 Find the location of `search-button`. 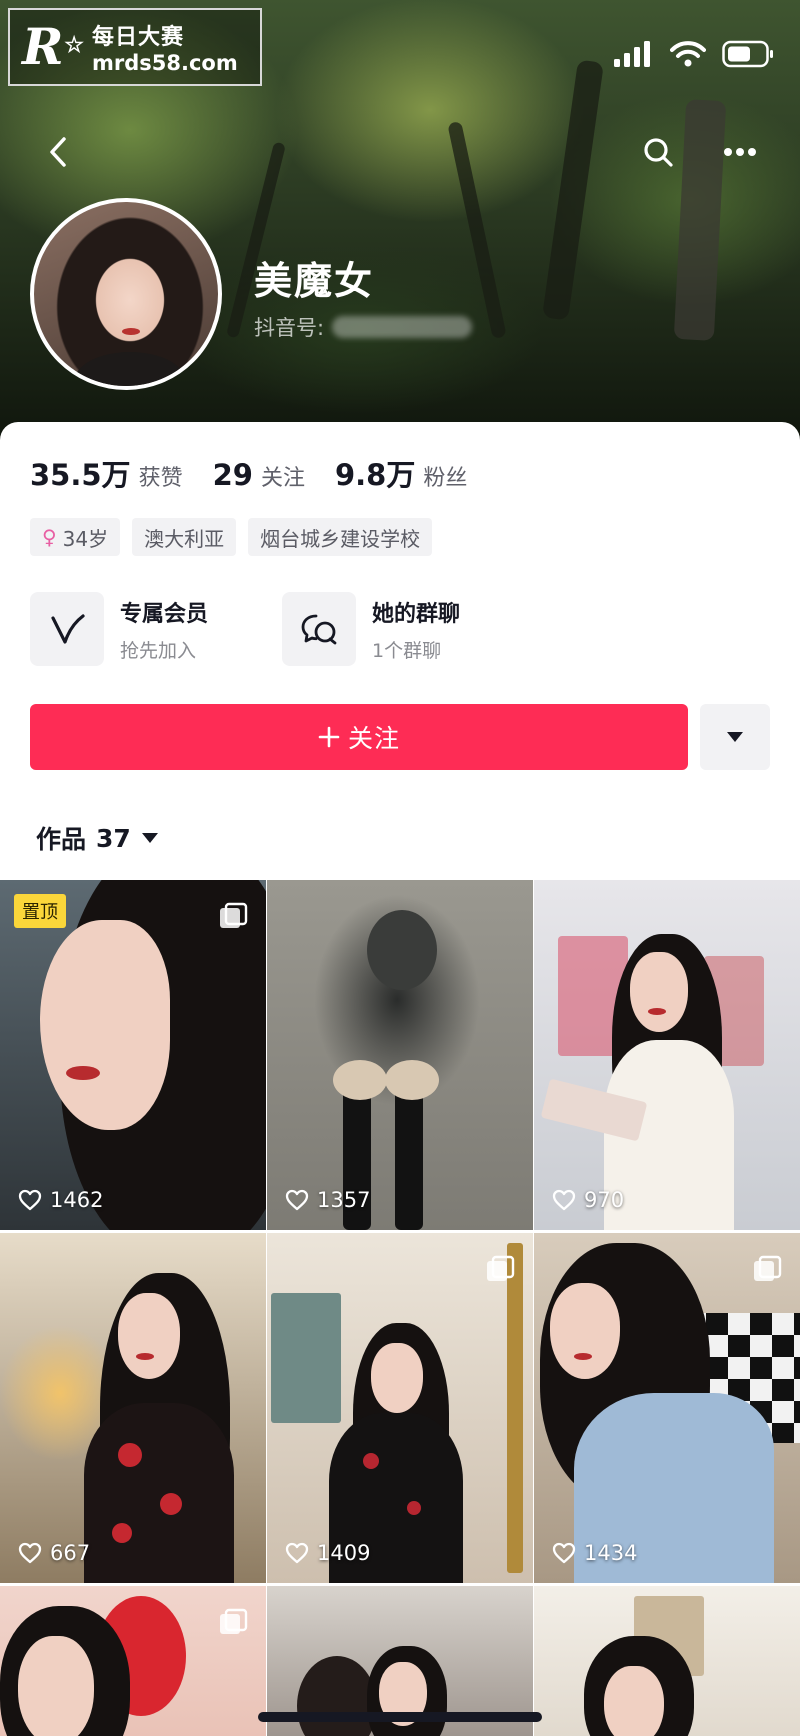

search-button is located at coordinates (658, 152).